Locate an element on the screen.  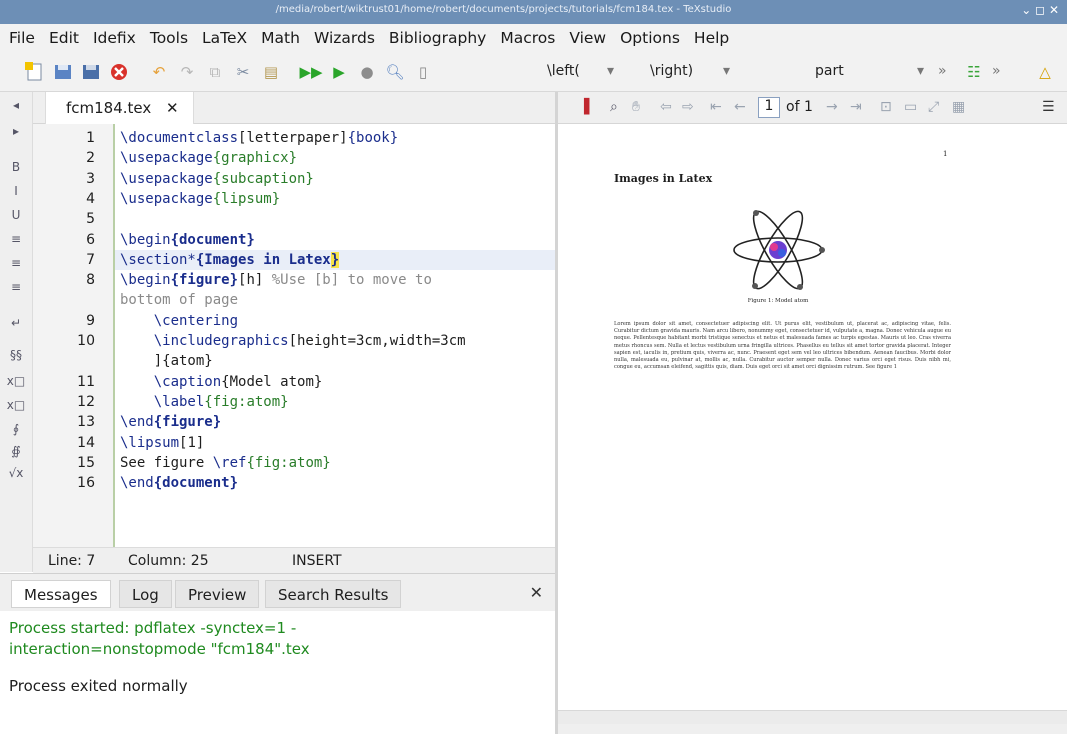
code-line: \end{figure} is located at coordinates (170, 422).